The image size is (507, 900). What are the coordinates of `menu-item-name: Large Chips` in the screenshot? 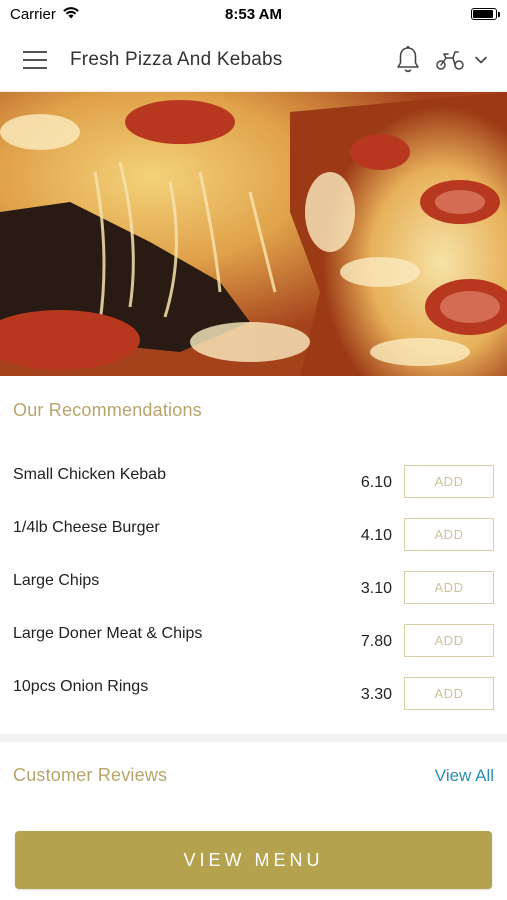 It's located at (56, 580).